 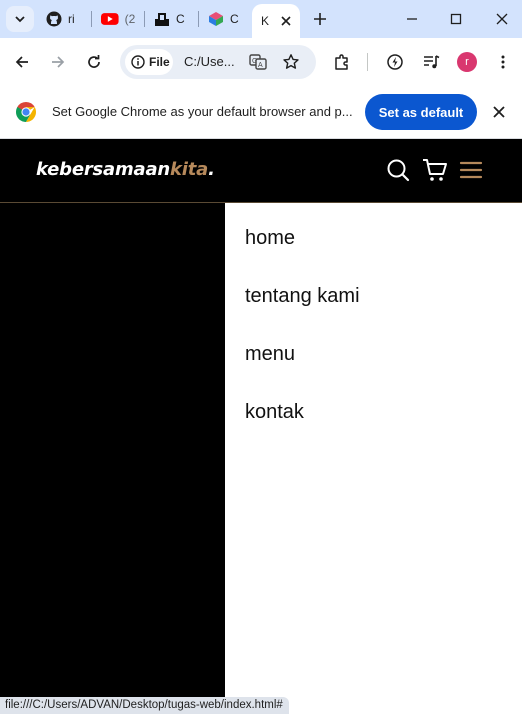 I want to click on search-button, so click(x=398, y=170).